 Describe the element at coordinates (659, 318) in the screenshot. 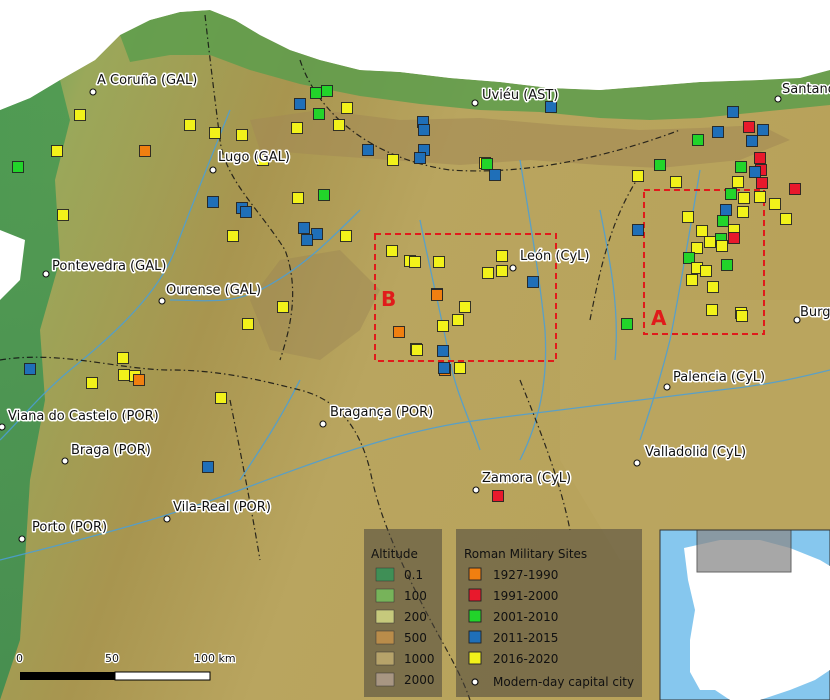

I see `study-area-a-label: A` at that location.